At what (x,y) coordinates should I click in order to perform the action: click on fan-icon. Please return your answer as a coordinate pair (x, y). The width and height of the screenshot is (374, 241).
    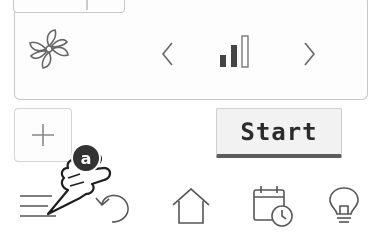
    Looking at the image, I should click on (49, 49).